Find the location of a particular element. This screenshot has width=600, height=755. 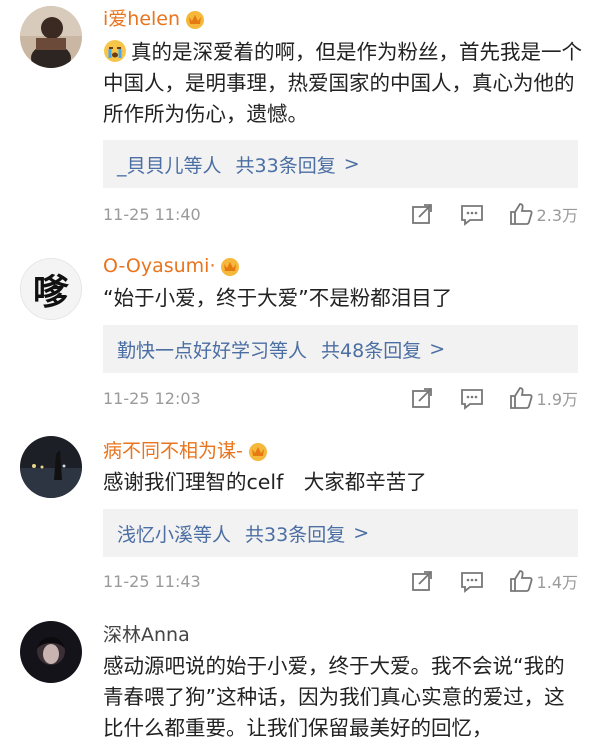

like-button: 1.9万 is located at coordinates (543, 398).